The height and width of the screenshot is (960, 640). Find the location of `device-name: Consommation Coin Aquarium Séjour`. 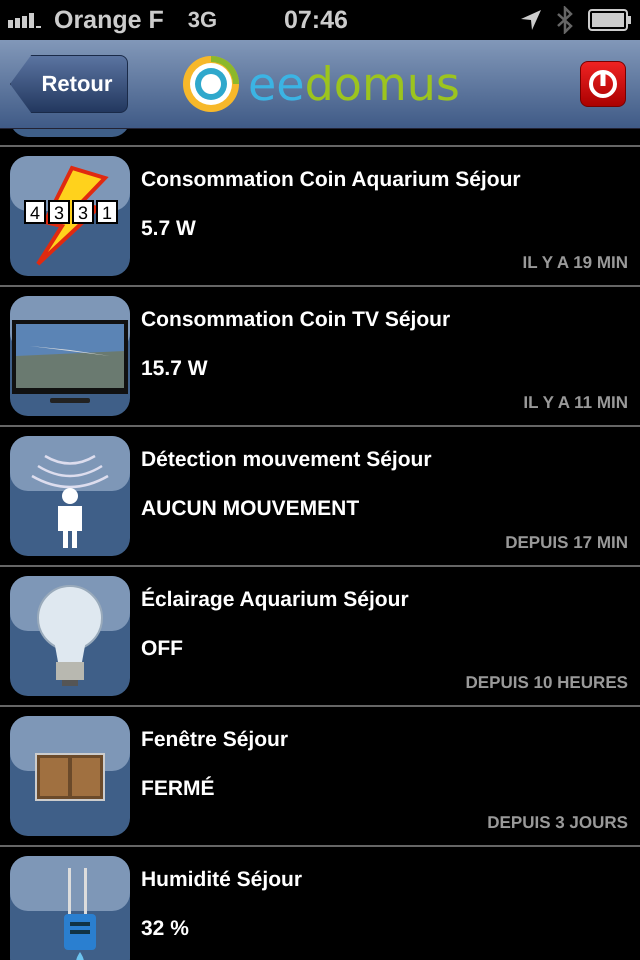

device-name: Consommation Coin Aquarium Séjour is located at coordinates (331, 180).